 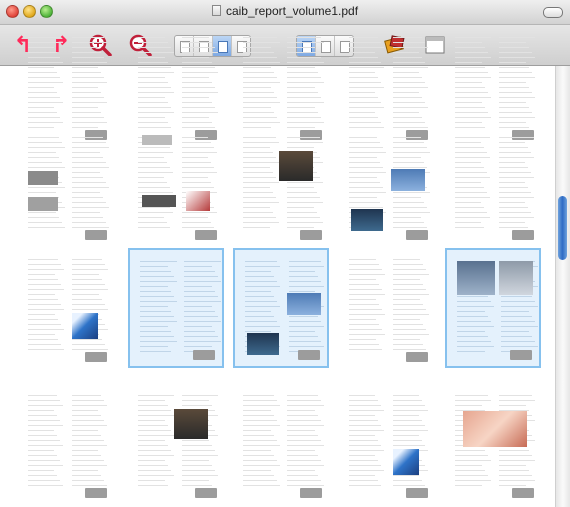 What do you see at coordinates (562, 228) in the screenshot?
I see `scrollbar-thumb` at bounding box center [562, 228].